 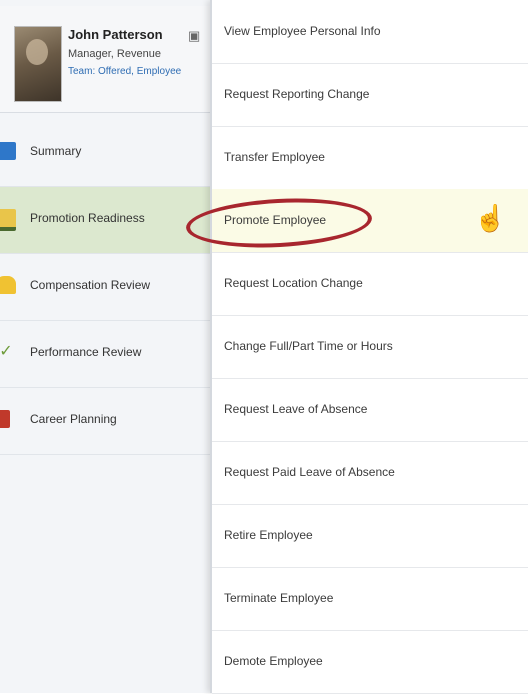 What do you see at coordinates (370, 284) in the screenshot?
I see `menu-item-request-location-change: Request Location Change` at bounding box center [370, 284].